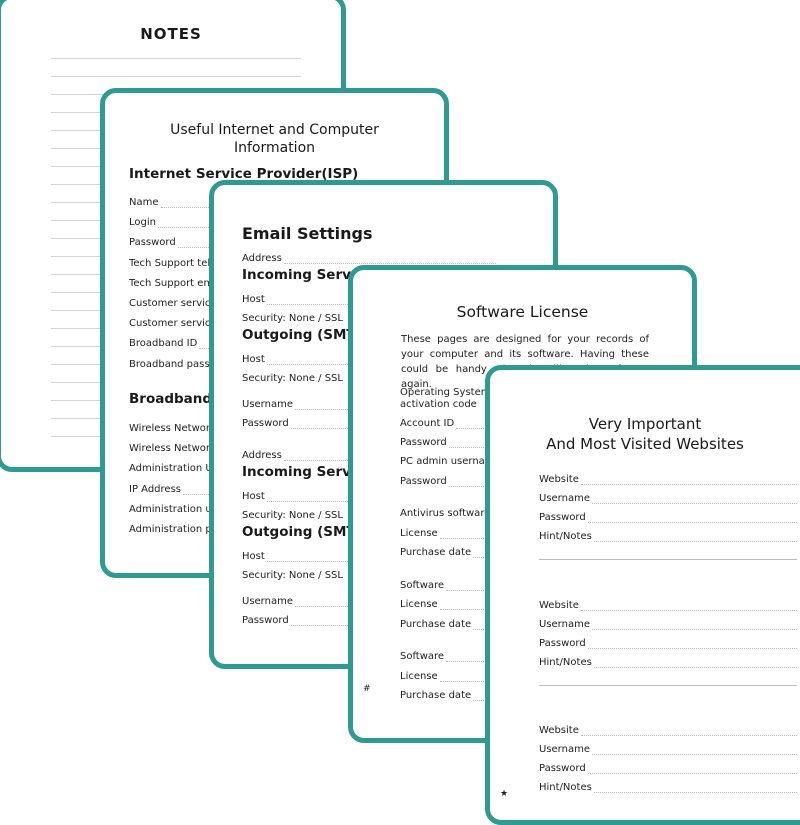 This screenshot has height=825, width=800. What do you see at coordinates (307, 233) in the screenshot?
I see `email-title: Email Settings` at bounding box center [307, 233].